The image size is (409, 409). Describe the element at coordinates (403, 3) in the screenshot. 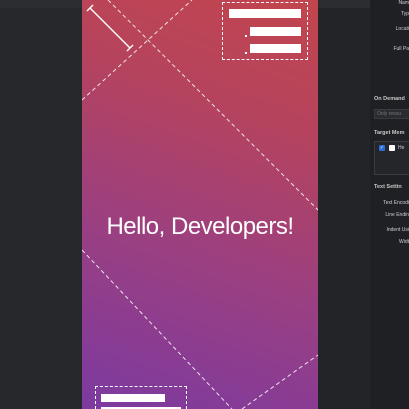

I see `inspector-name-label: Nam` at that location.